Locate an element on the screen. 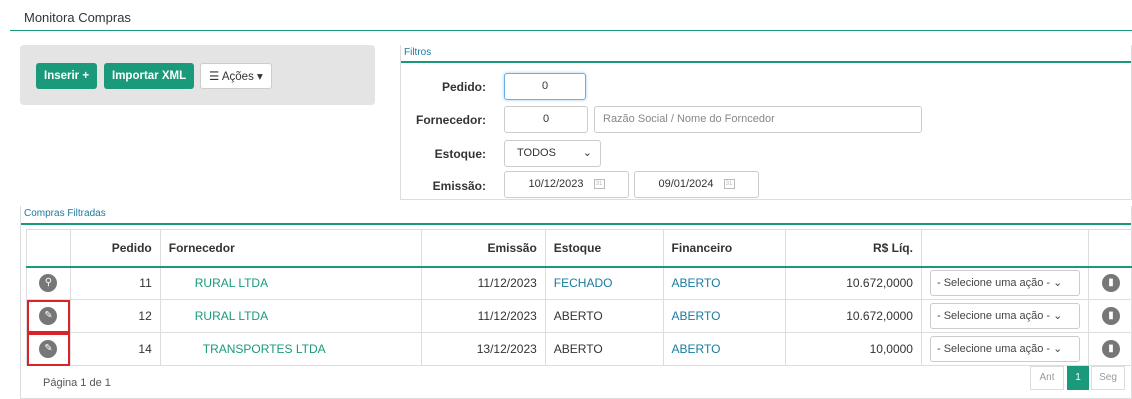 Image resolution: width=1132 pixels, height=399 pixels. compras-divider is located at coordinates (576, 224).